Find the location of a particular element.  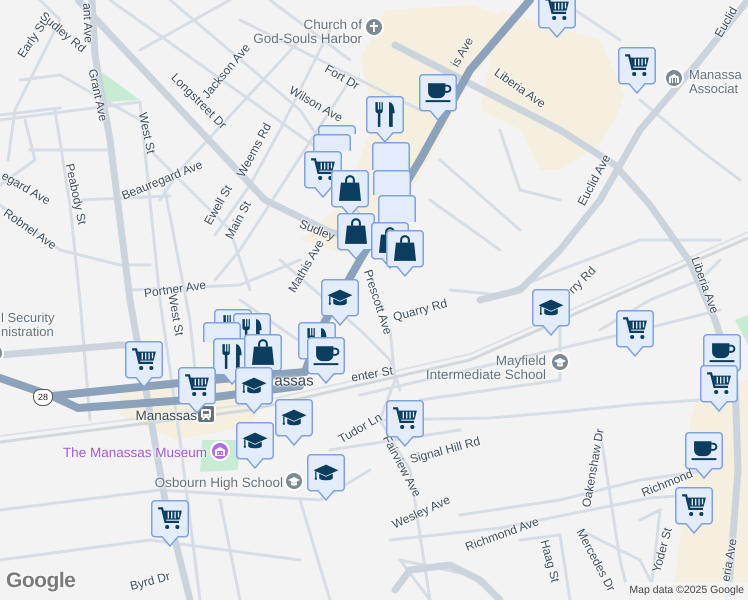

street-label: Peabody St is located at coordinates (76, 194).